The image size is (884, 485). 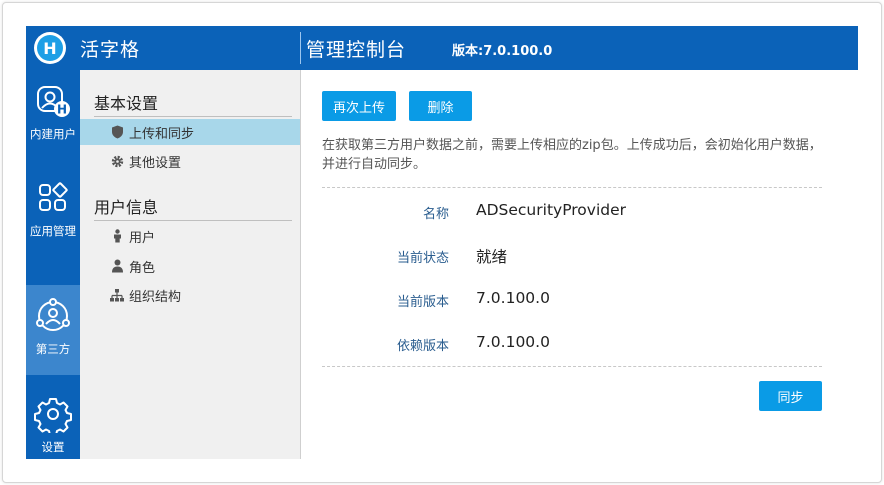 I want to click on left-rail: H 内建用户 应用管理 第三方 设置, so click(x=53, y=264).